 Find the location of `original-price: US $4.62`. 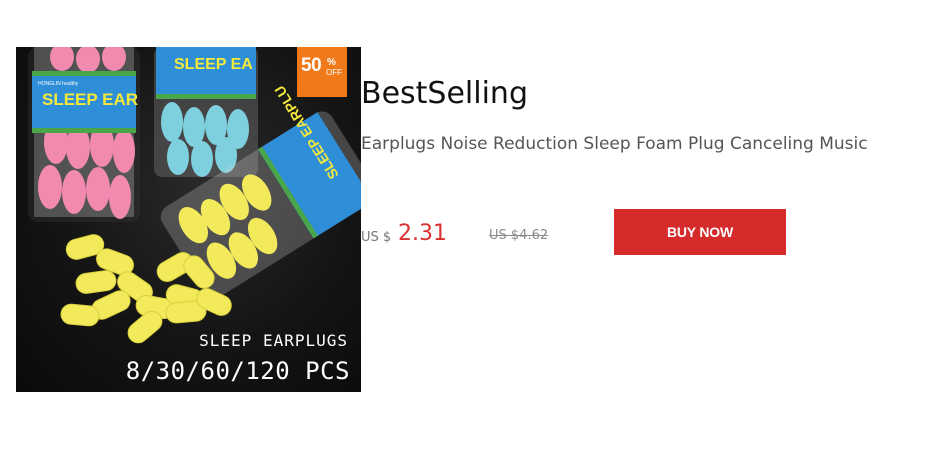

original-price: US $4.62 is located at coordinates (519, 235).